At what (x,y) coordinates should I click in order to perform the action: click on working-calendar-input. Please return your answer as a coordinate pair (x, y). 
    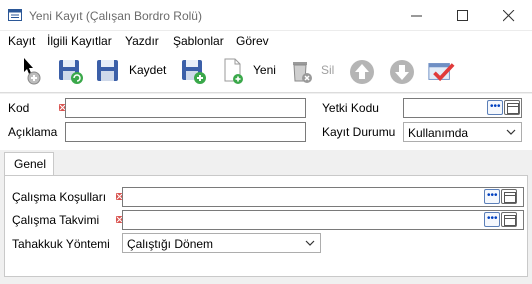
    Looking at the image, I should click on (323, 220).